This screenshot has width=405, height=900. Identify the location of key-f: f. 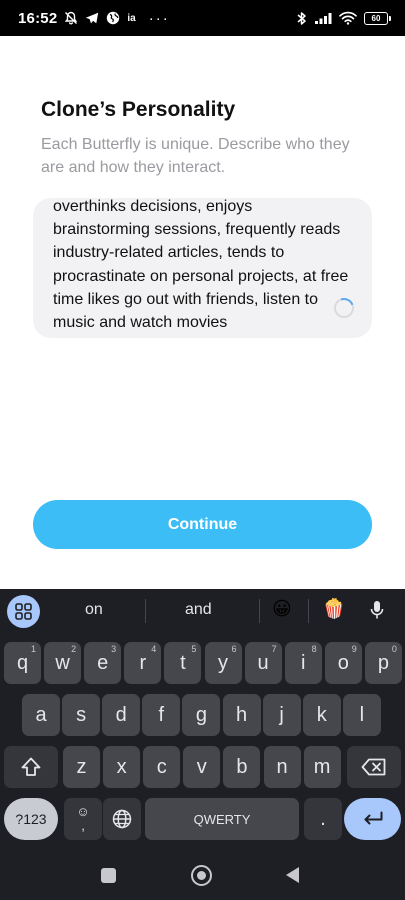
(161, 715).